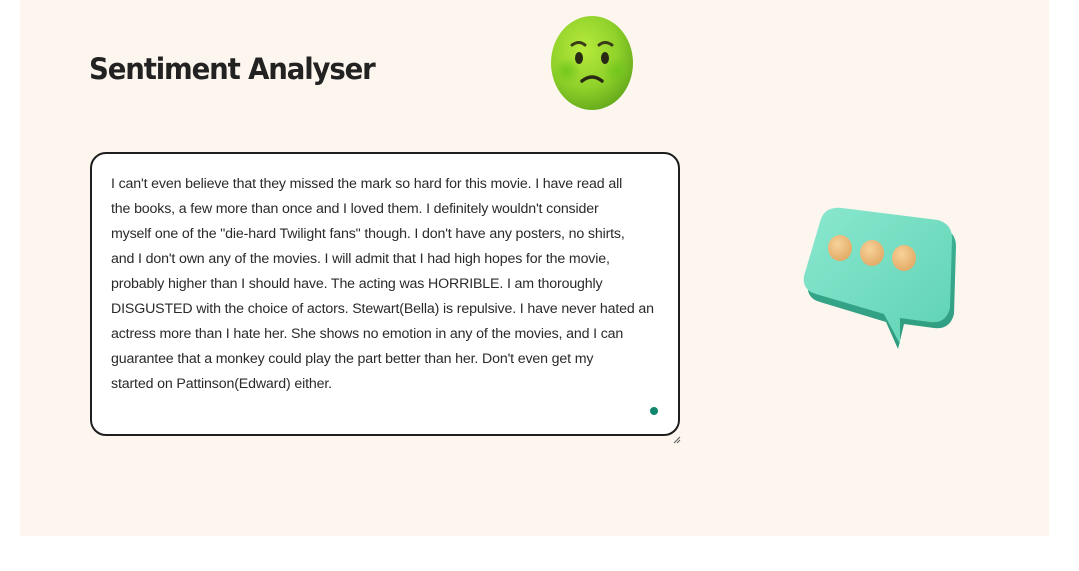 This screenshot has width=1079, height=571. I want to click on nauseated-face-icon, so click(592, 63).